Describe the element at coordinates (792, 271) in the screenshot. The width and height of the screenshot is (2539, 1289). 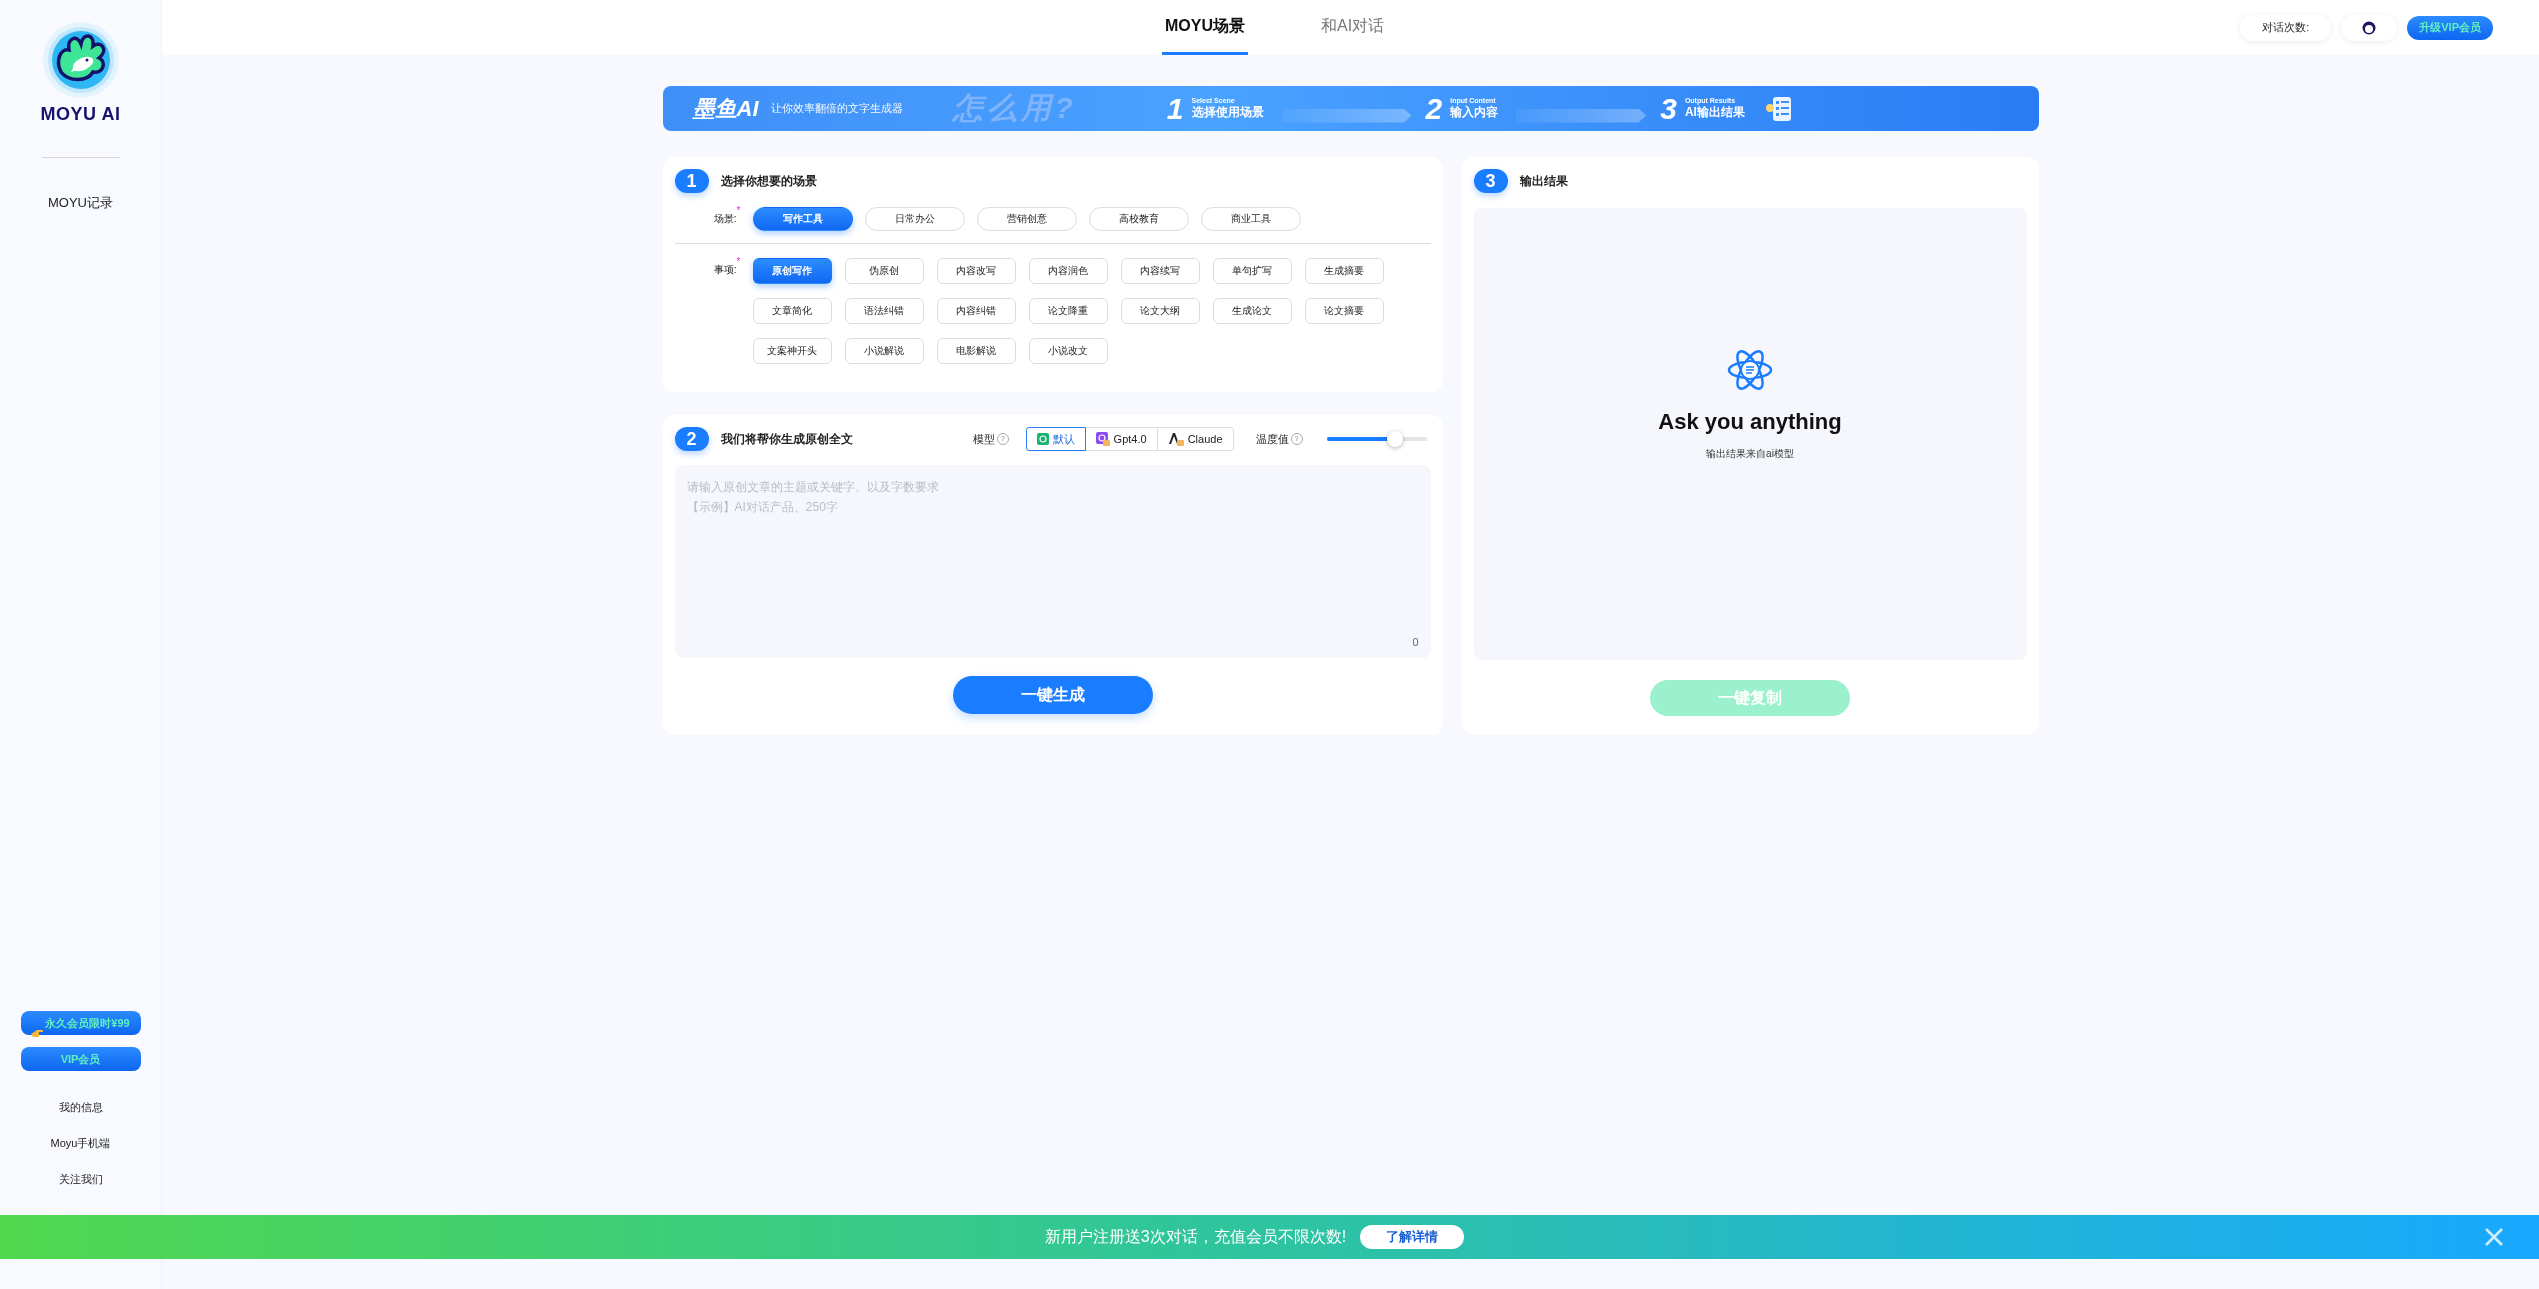
I see `task-option: 原创写作` at that location.